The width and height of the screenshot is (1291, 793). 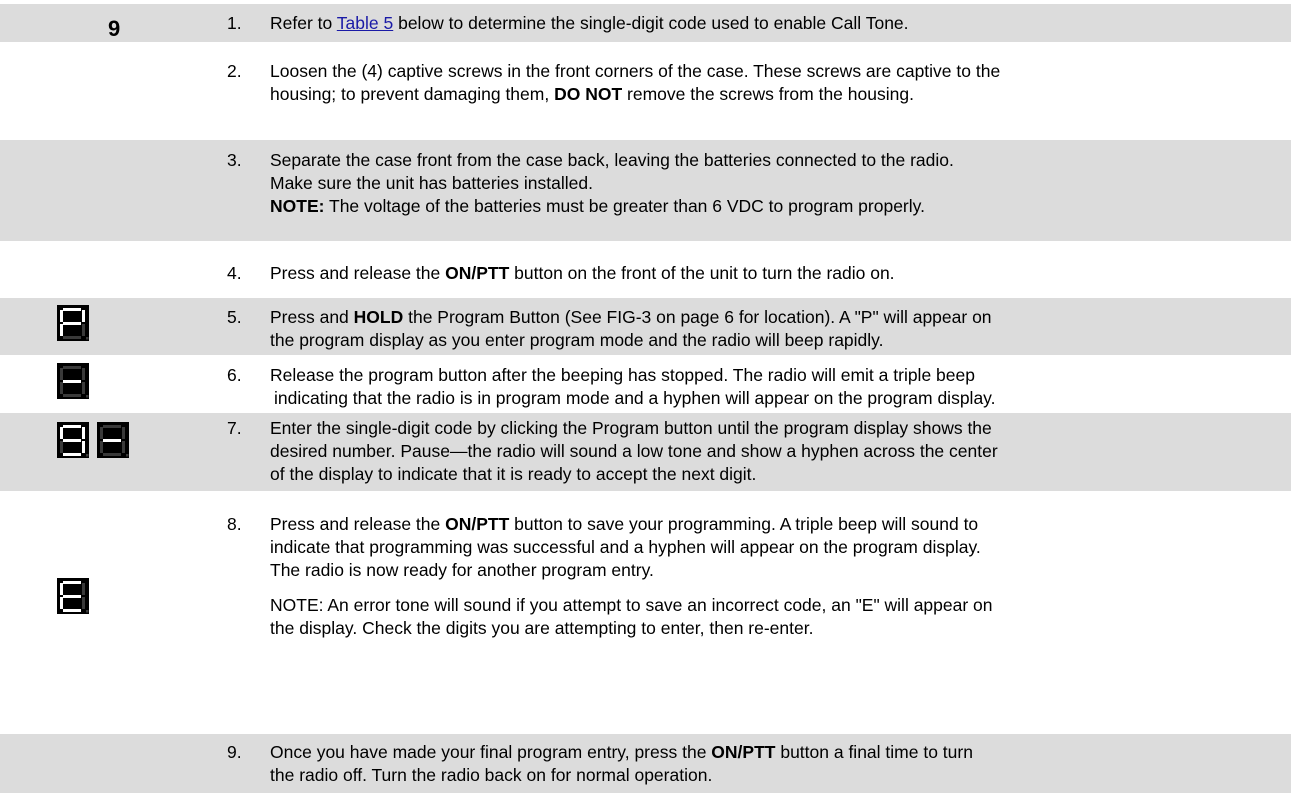 I want to click on step-7-number: 7., so click(x=234, y=428).